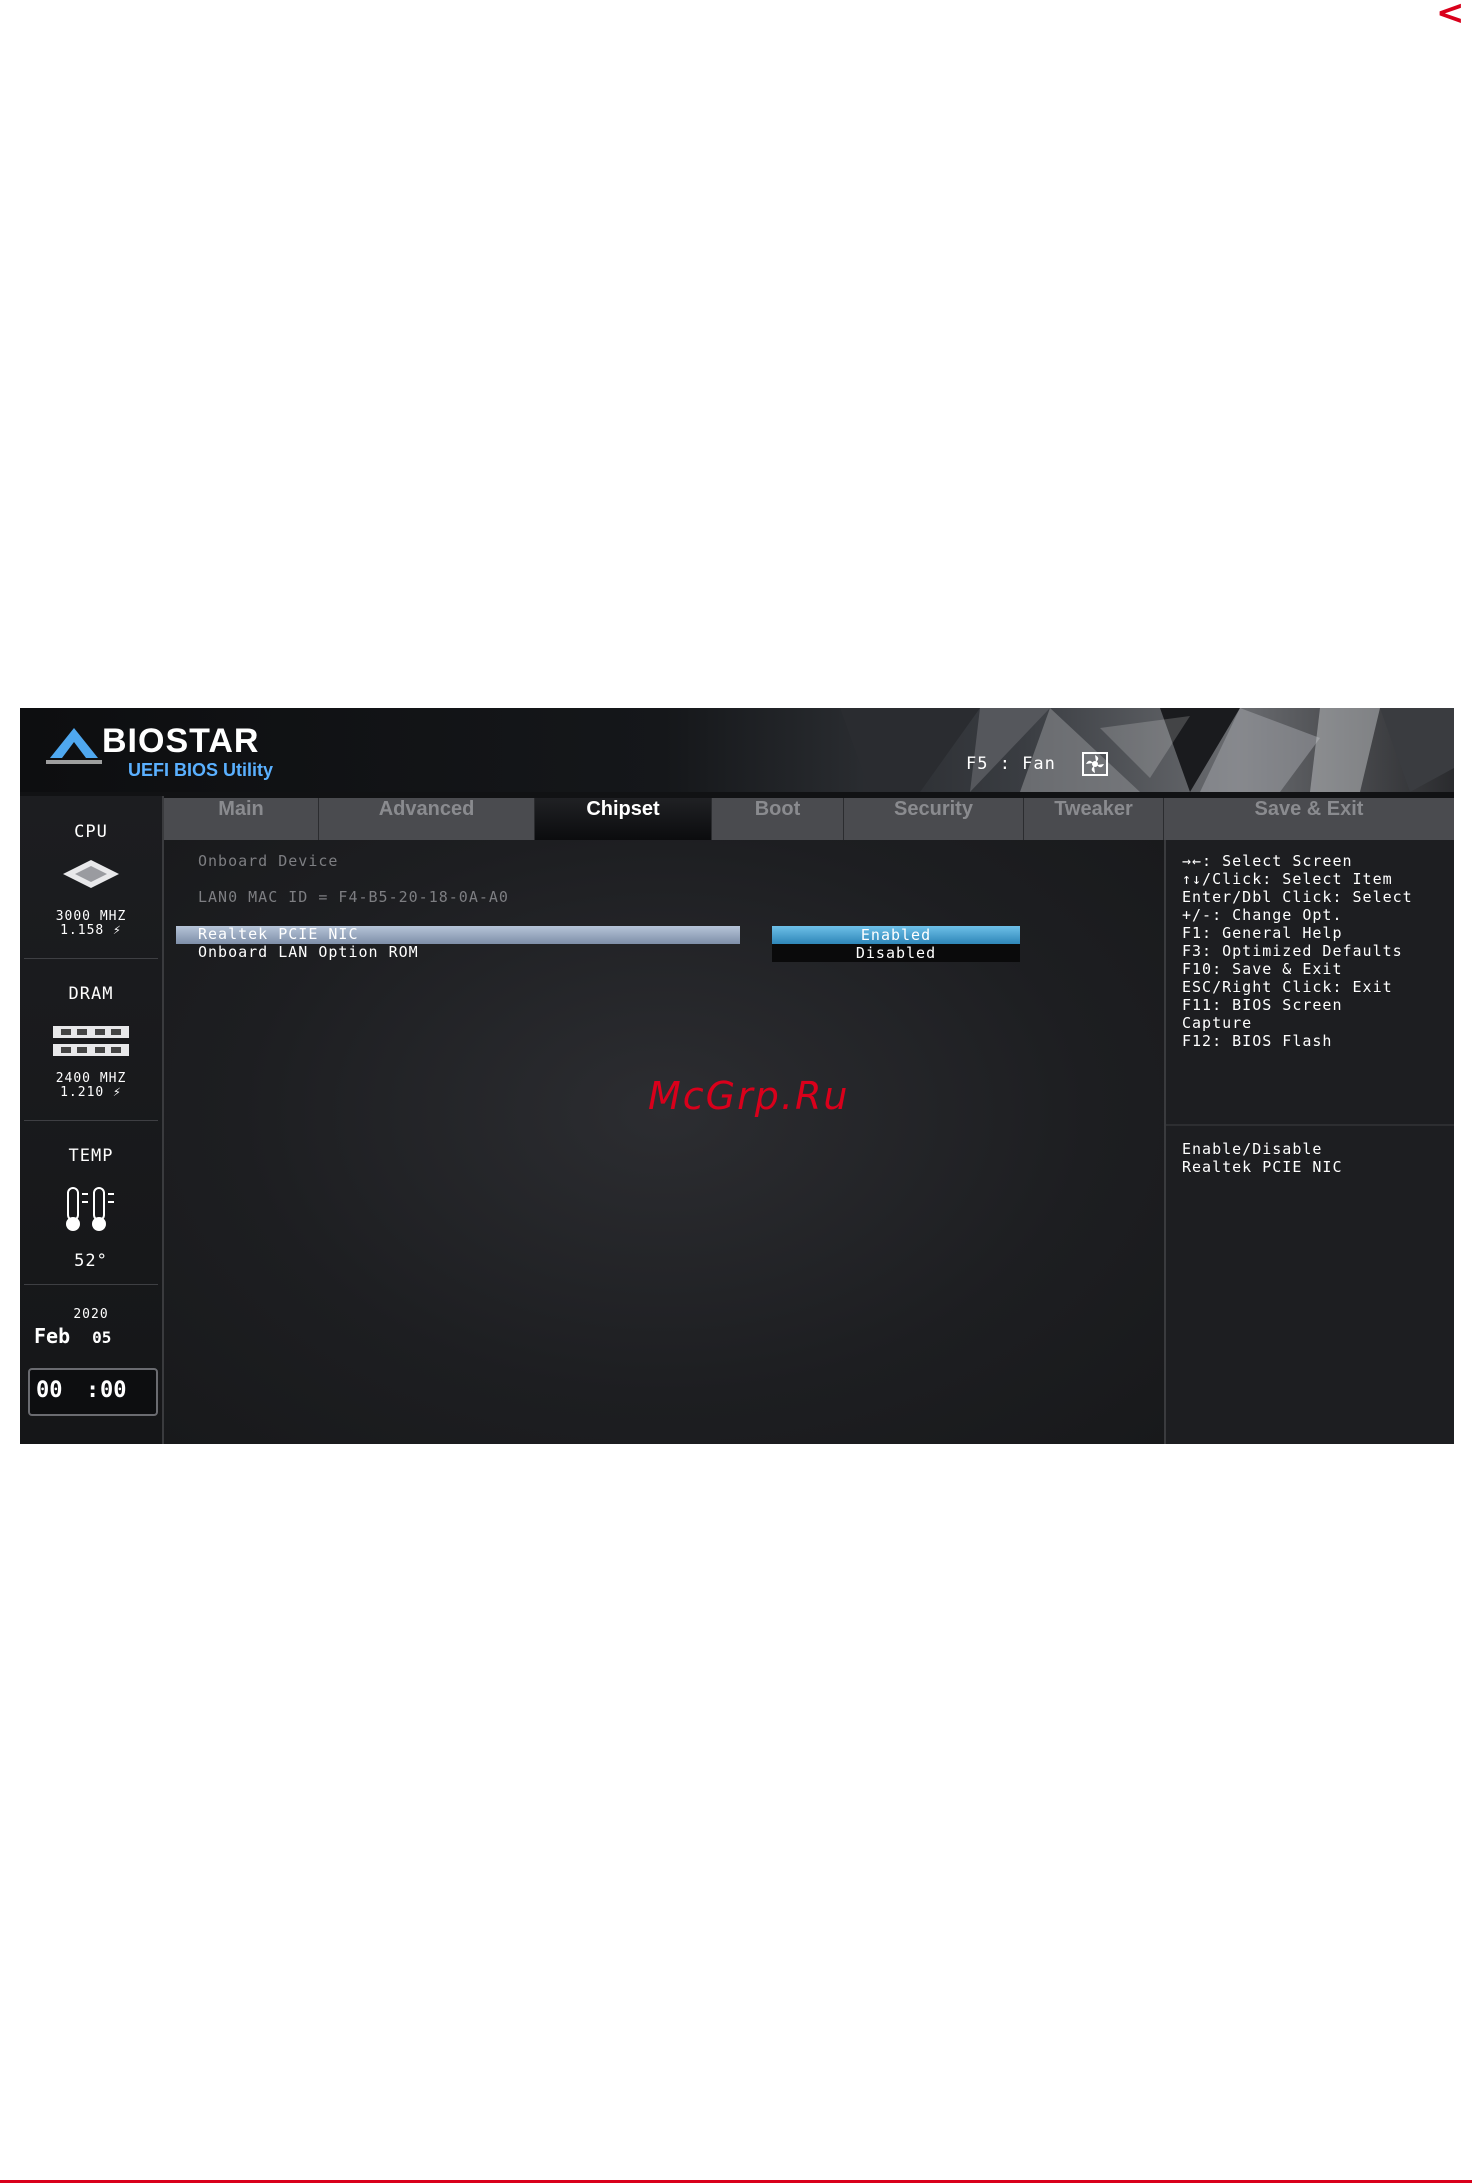 This screenshot has width=1472, height=2184. What do you see at coordinates (427, 819) in the screenshot?
I see `tab-advanced: Advanced` at bounding box center [427, 819].